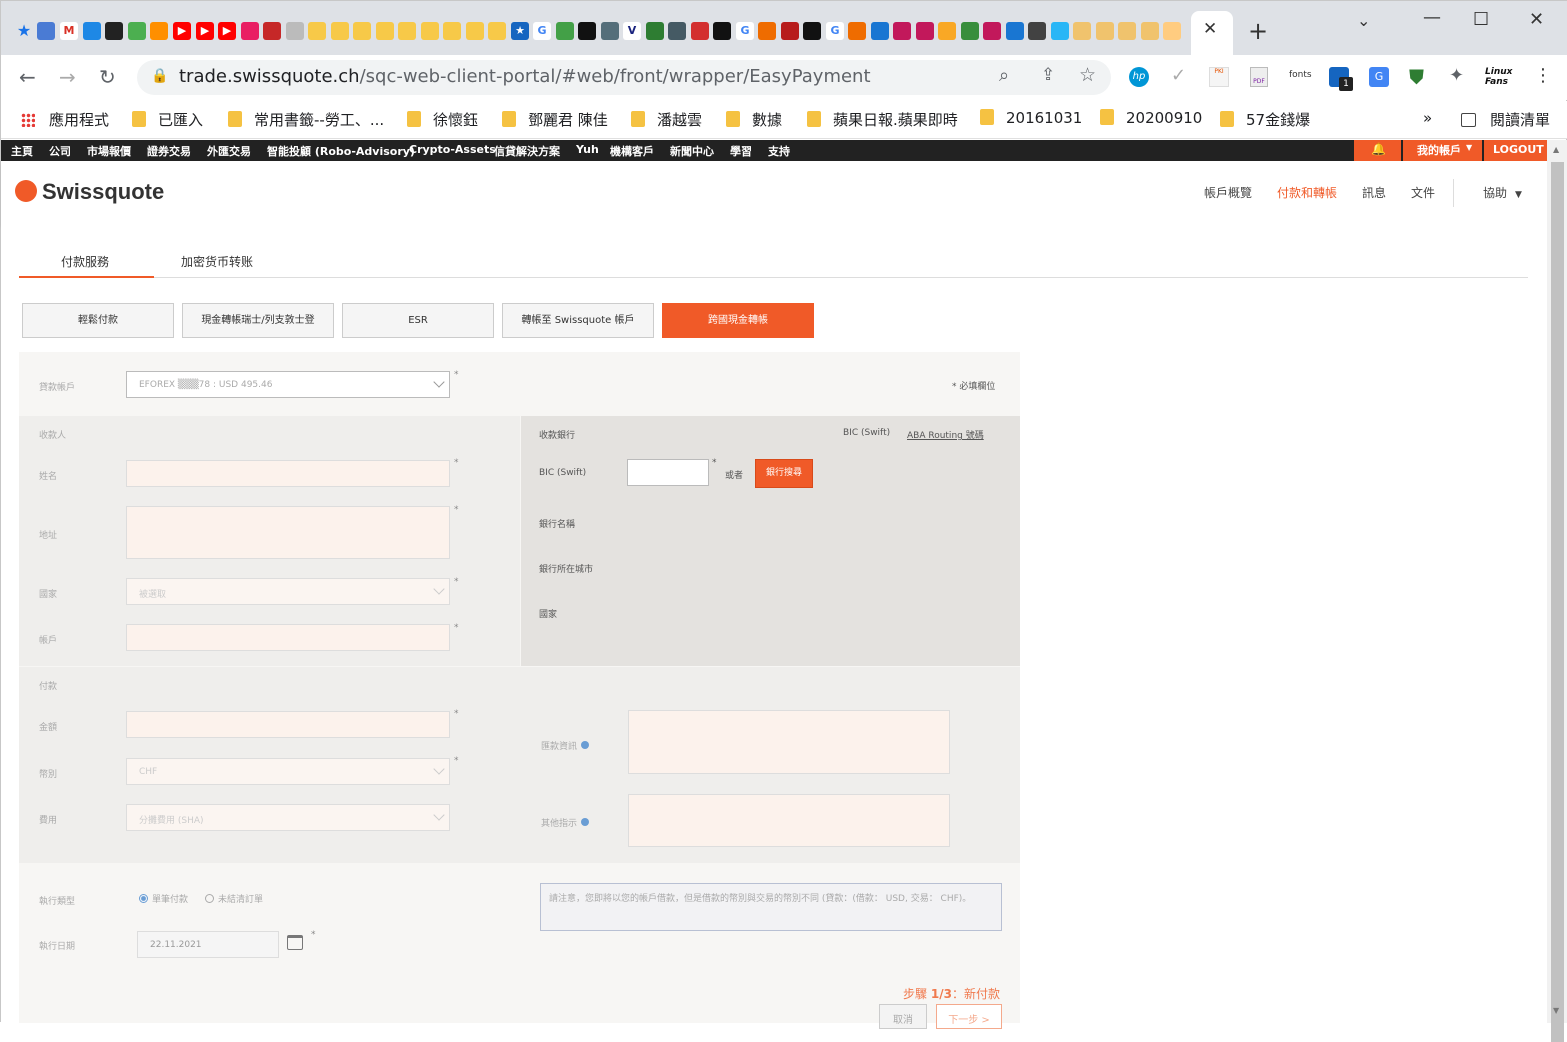 Image resolution: width=1567 pixels, height=1042 pixels. What do you see at coordinates (1048, 75) in the screenshot?
I see `share-icon: ⇪` at bounding box center [1048, 75].